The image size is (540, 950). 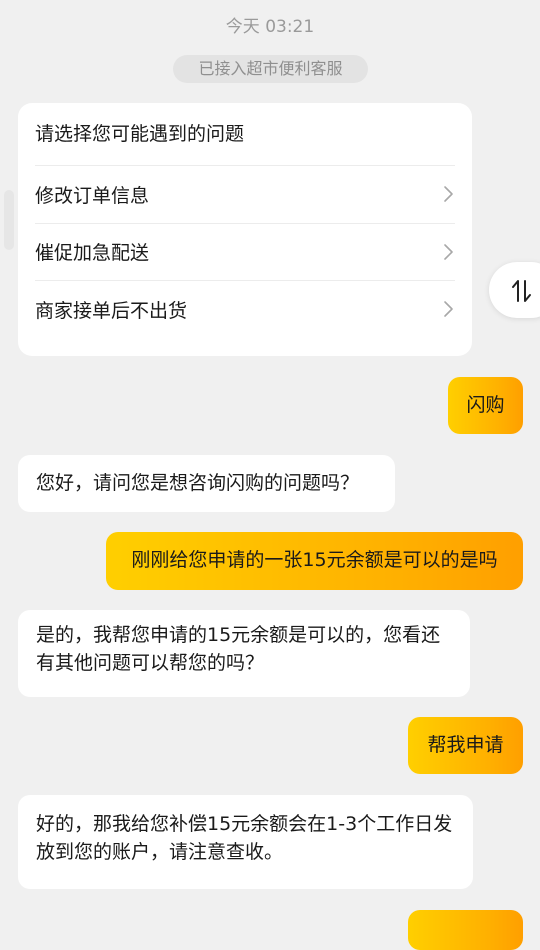 What do you see at coordinates (92, 195) in the screenshot?
I see `faq-item-label: 修改订单信息` at bounding box center [92, 195].